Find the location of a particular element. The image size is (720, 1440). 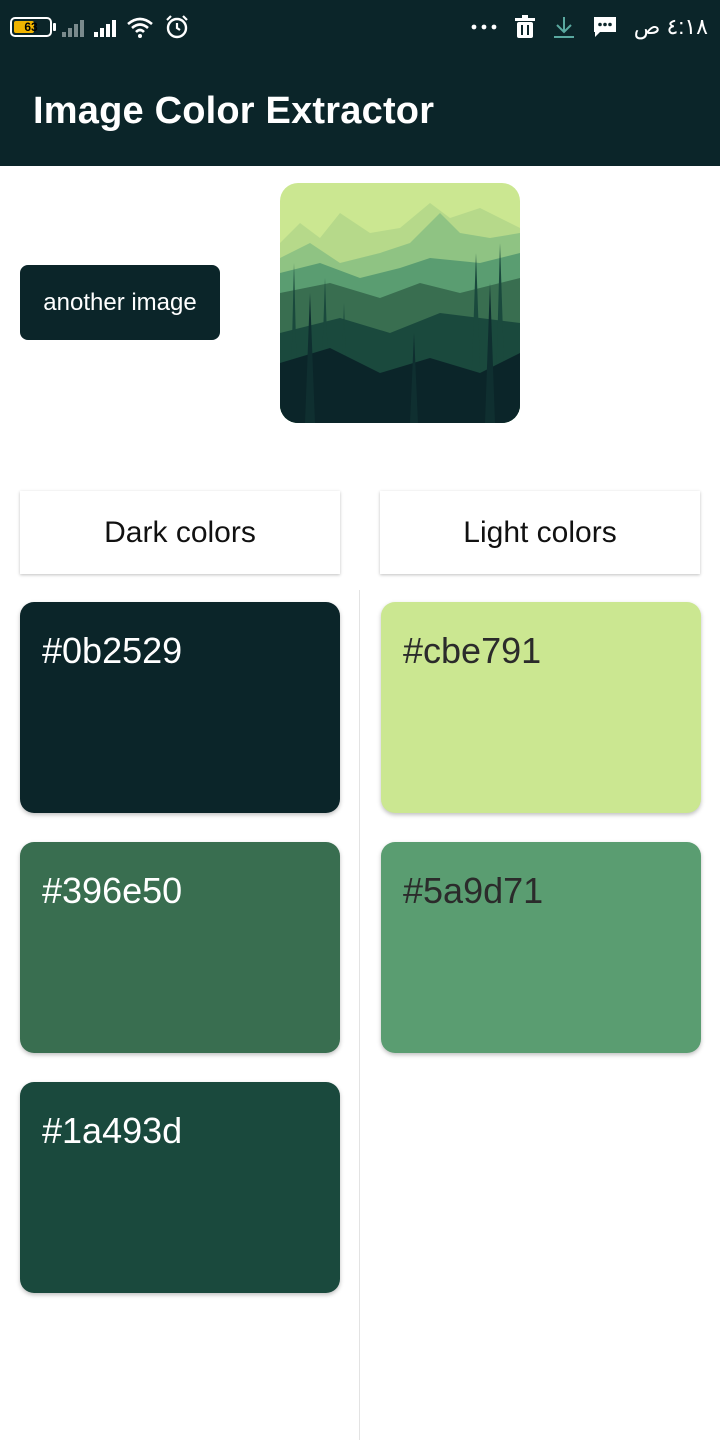

more-dots-icon is located at coordinates (484, 27).